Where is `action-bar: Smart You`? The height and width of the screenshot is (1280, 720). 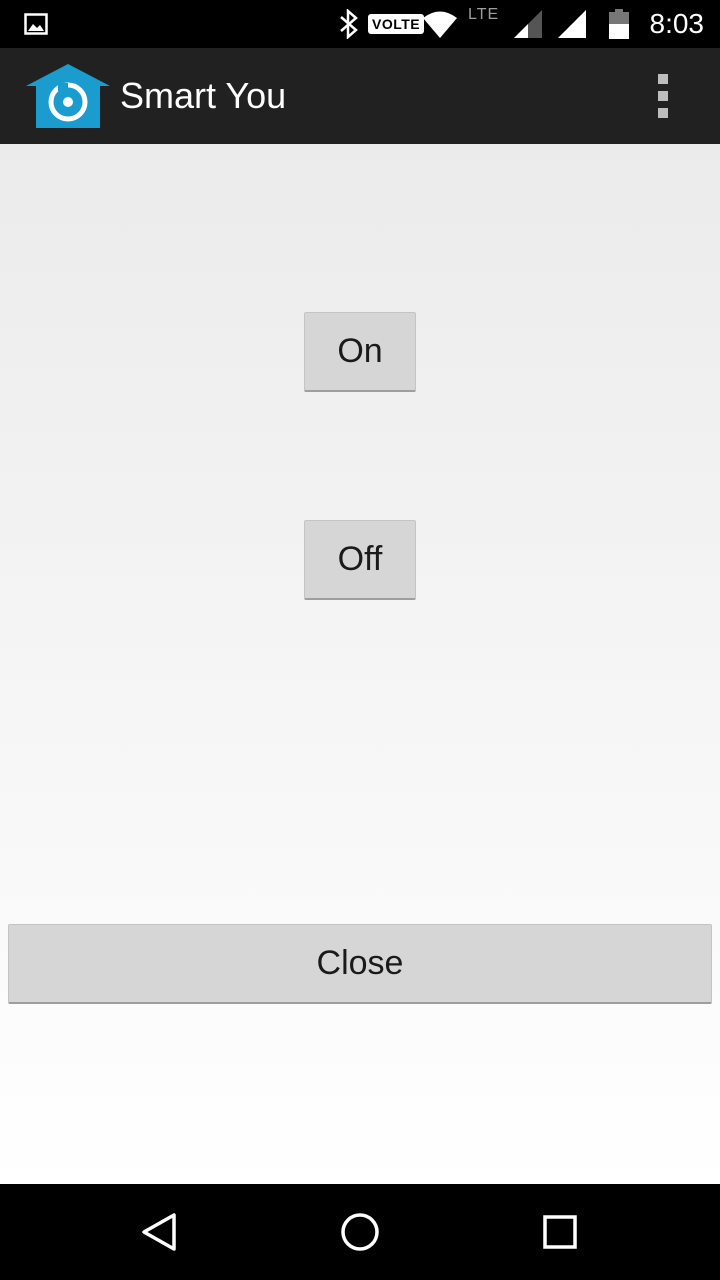 action-bar: Smart You is located at coordinates (360, 96).